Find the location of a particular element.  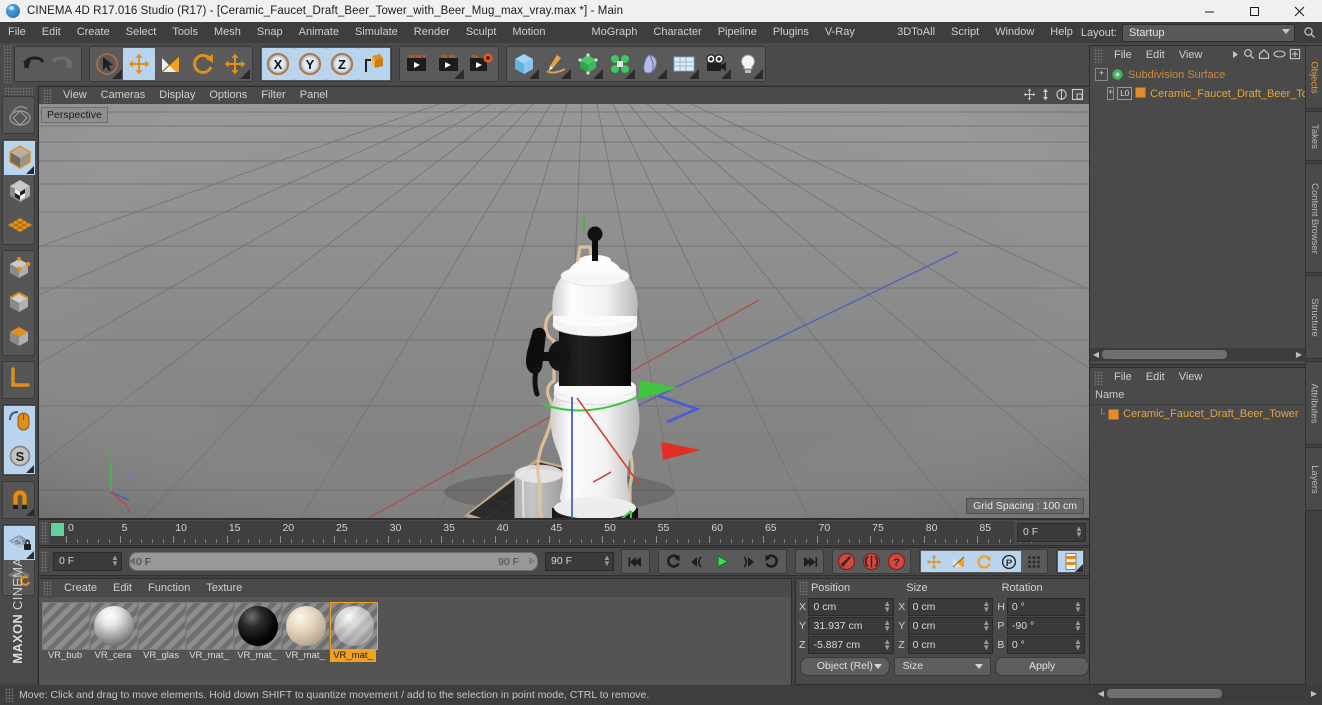

menu-simulate: Simulate is located at coordinates (376, 32).